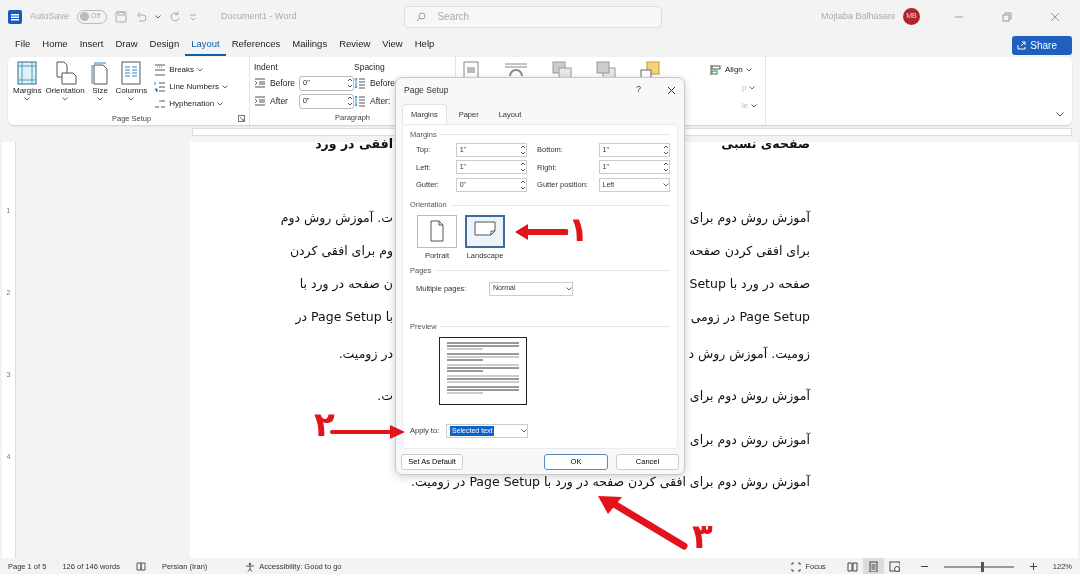  Describe the element at coordinates (266, 67) in the screenshot. I see `section-label: Indent` at that location.